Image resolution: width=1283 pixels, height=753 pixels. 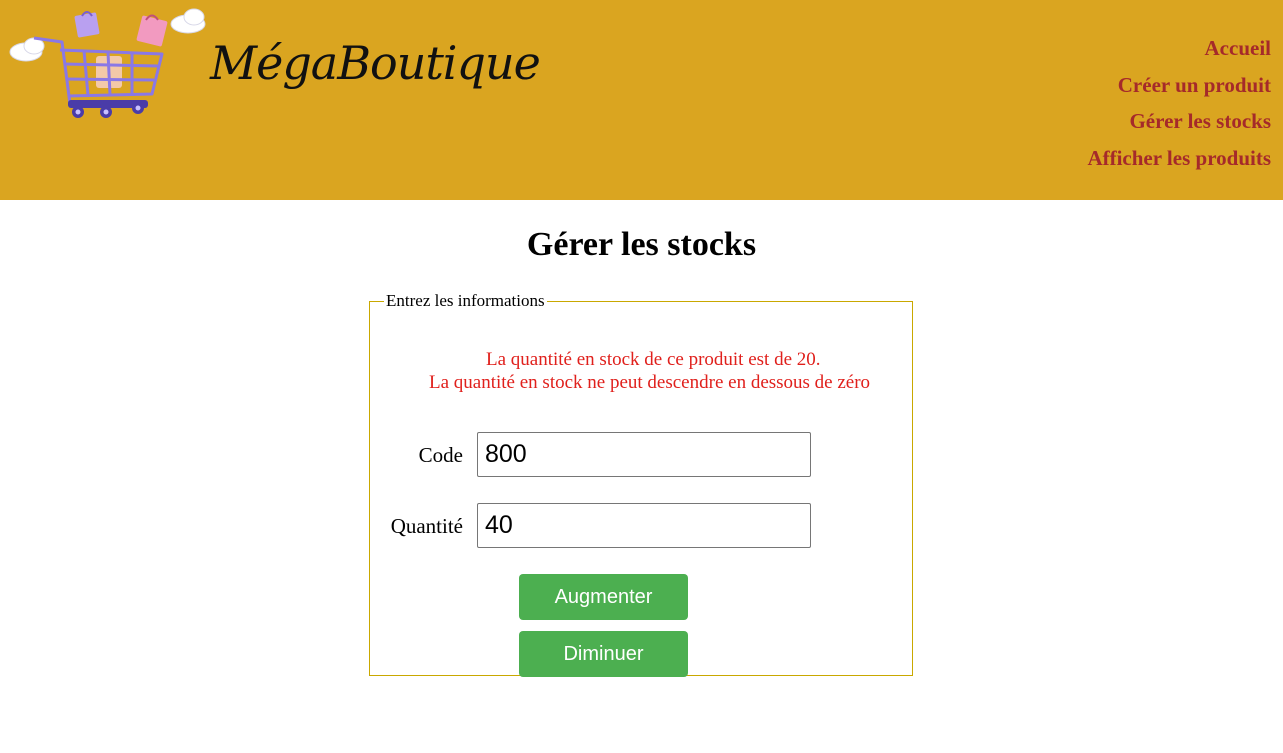 I want to click on increase-button: Augmenter, so click(x=603, y=597).